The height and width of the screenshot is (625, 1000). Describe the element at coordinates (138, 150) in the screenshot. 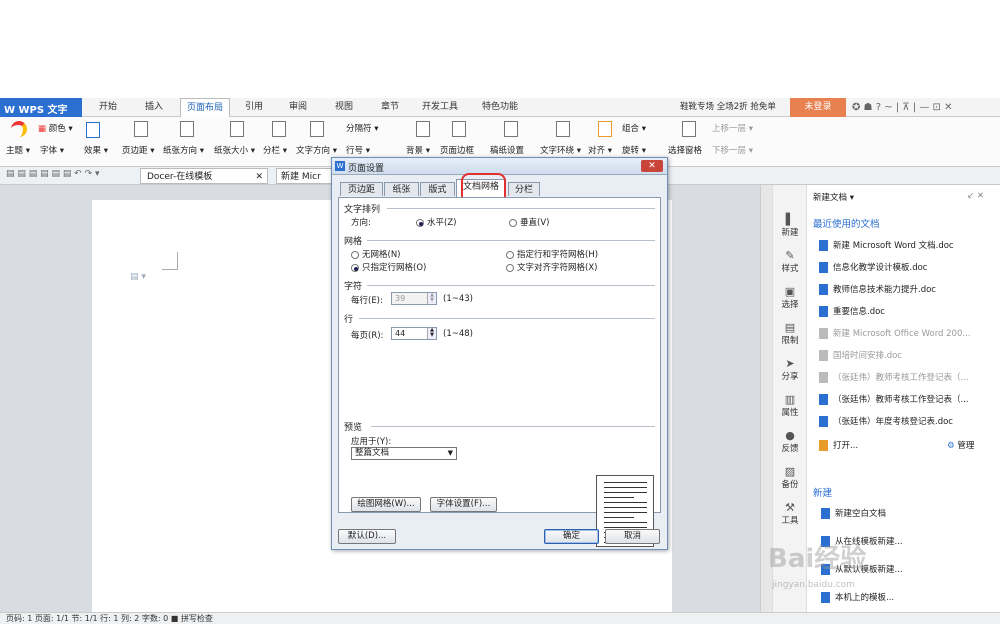

I see `margins-button: 页边距 ▾` at that location.